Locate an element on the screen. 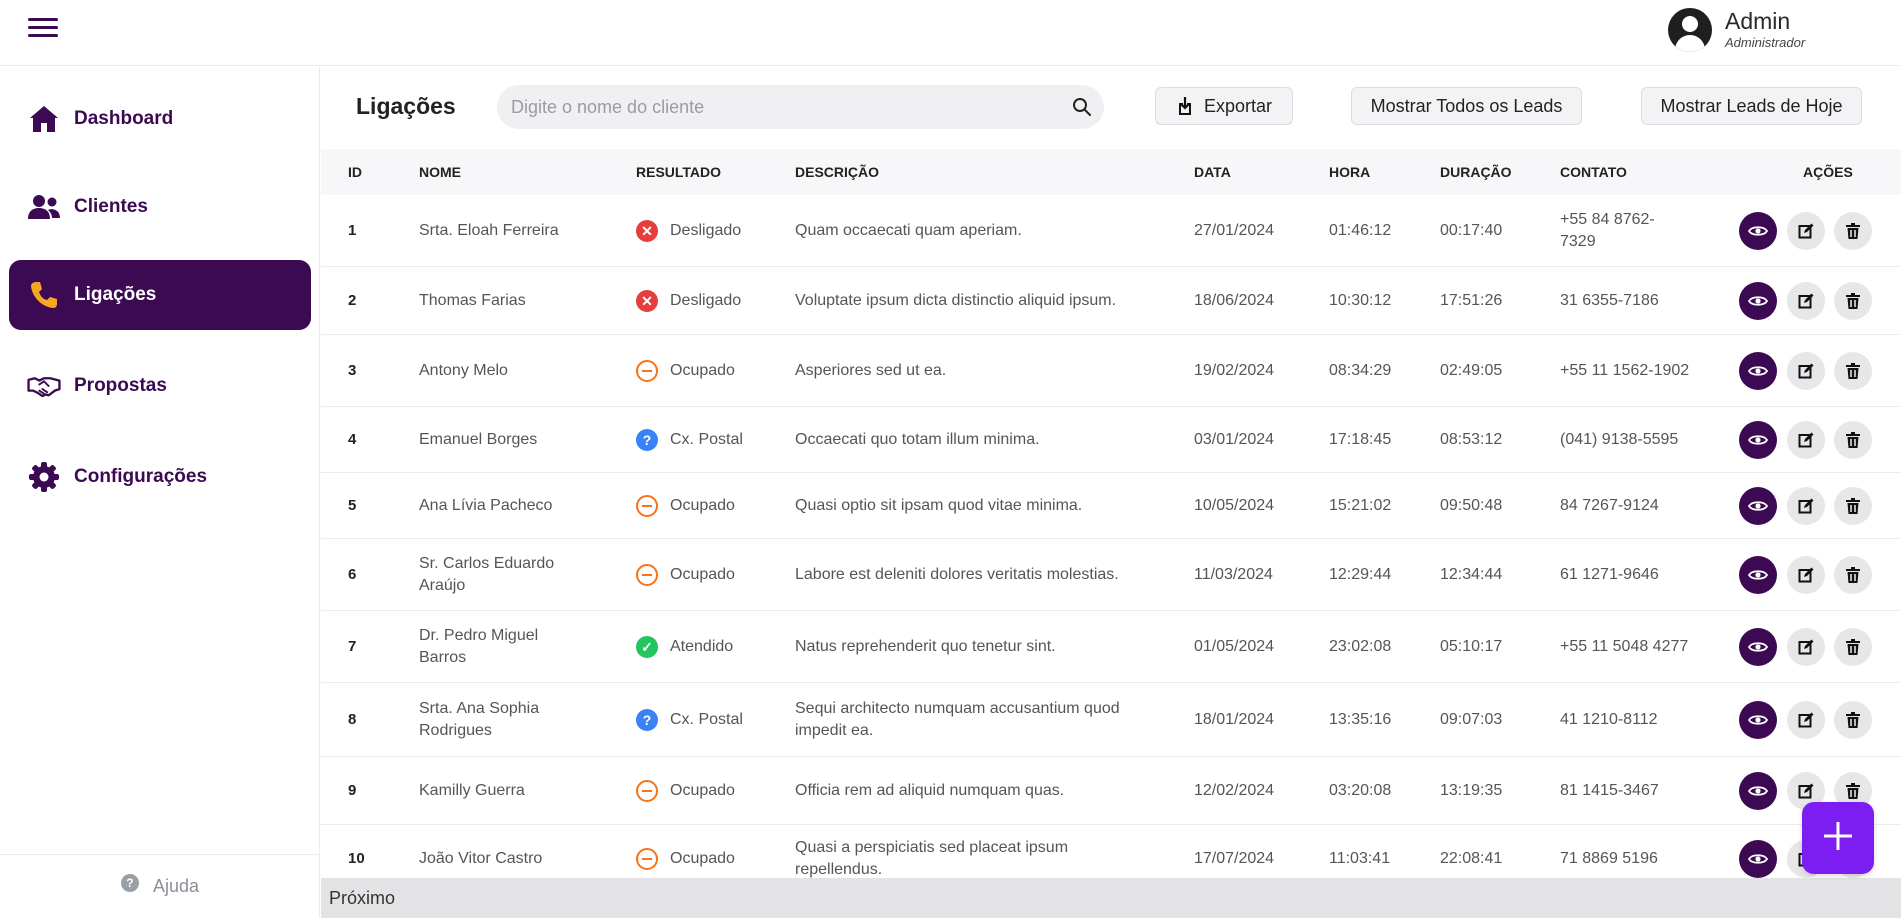  export-button: Exportar is located at coordinates (1224, 106).